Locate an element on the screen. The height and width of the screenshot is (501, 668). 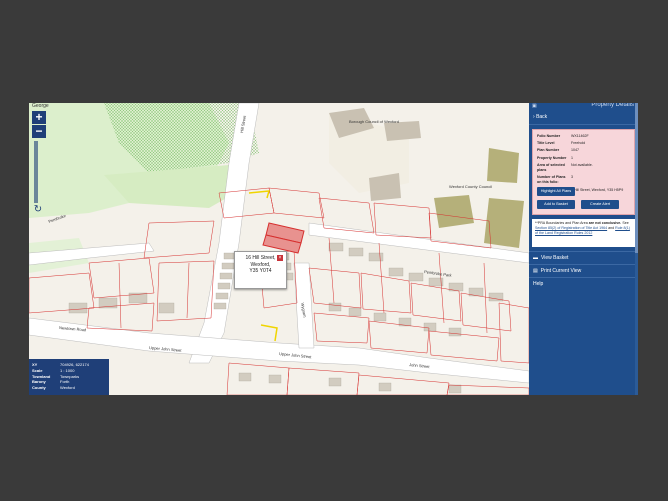
detail-value: Freehold is located at coordinates (578, 143).